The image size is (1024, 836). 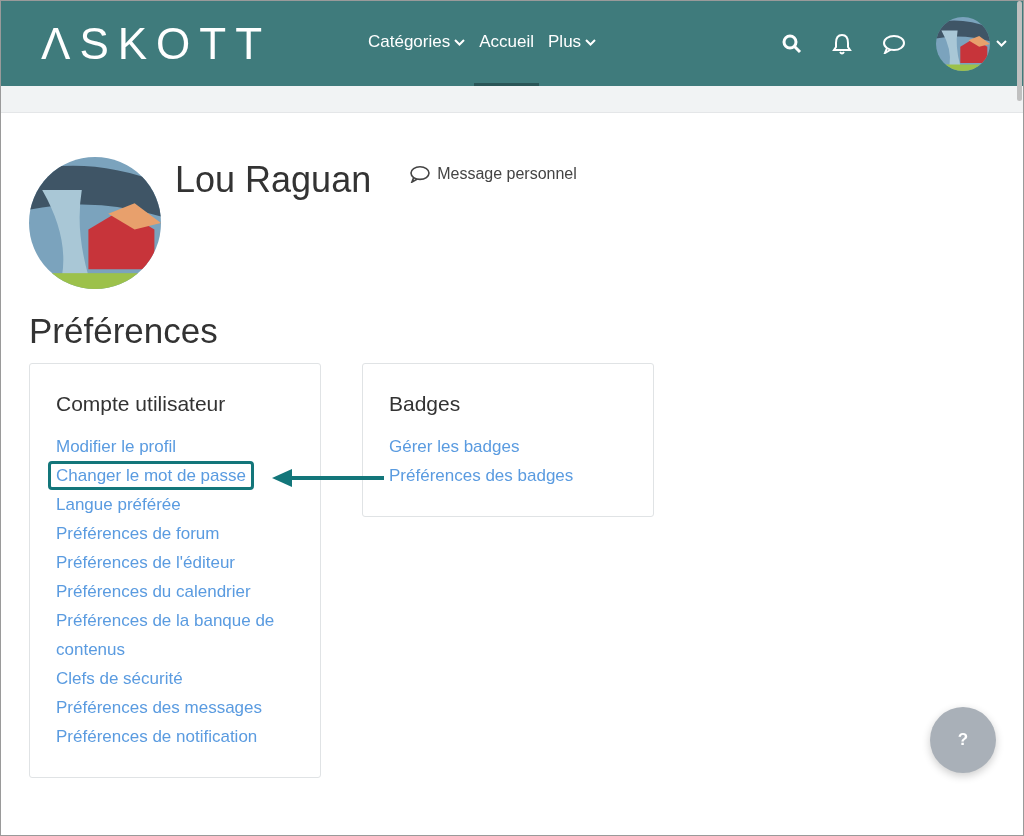 I want to click on avatar-drawing, so click(x=963, y=43).